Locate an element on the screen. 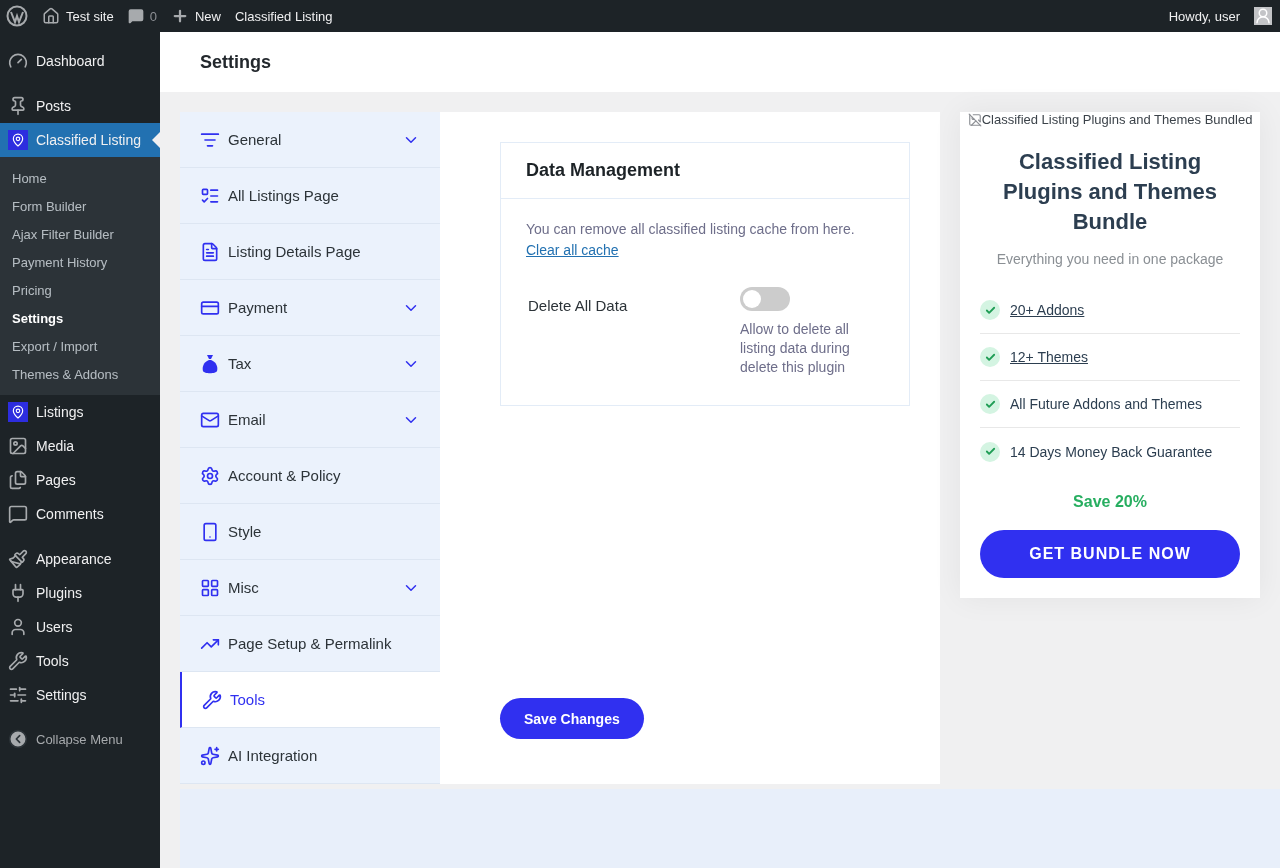 This screenshot has height=868, width=1280. wordpress-logo is located at coordinates (17, 16).